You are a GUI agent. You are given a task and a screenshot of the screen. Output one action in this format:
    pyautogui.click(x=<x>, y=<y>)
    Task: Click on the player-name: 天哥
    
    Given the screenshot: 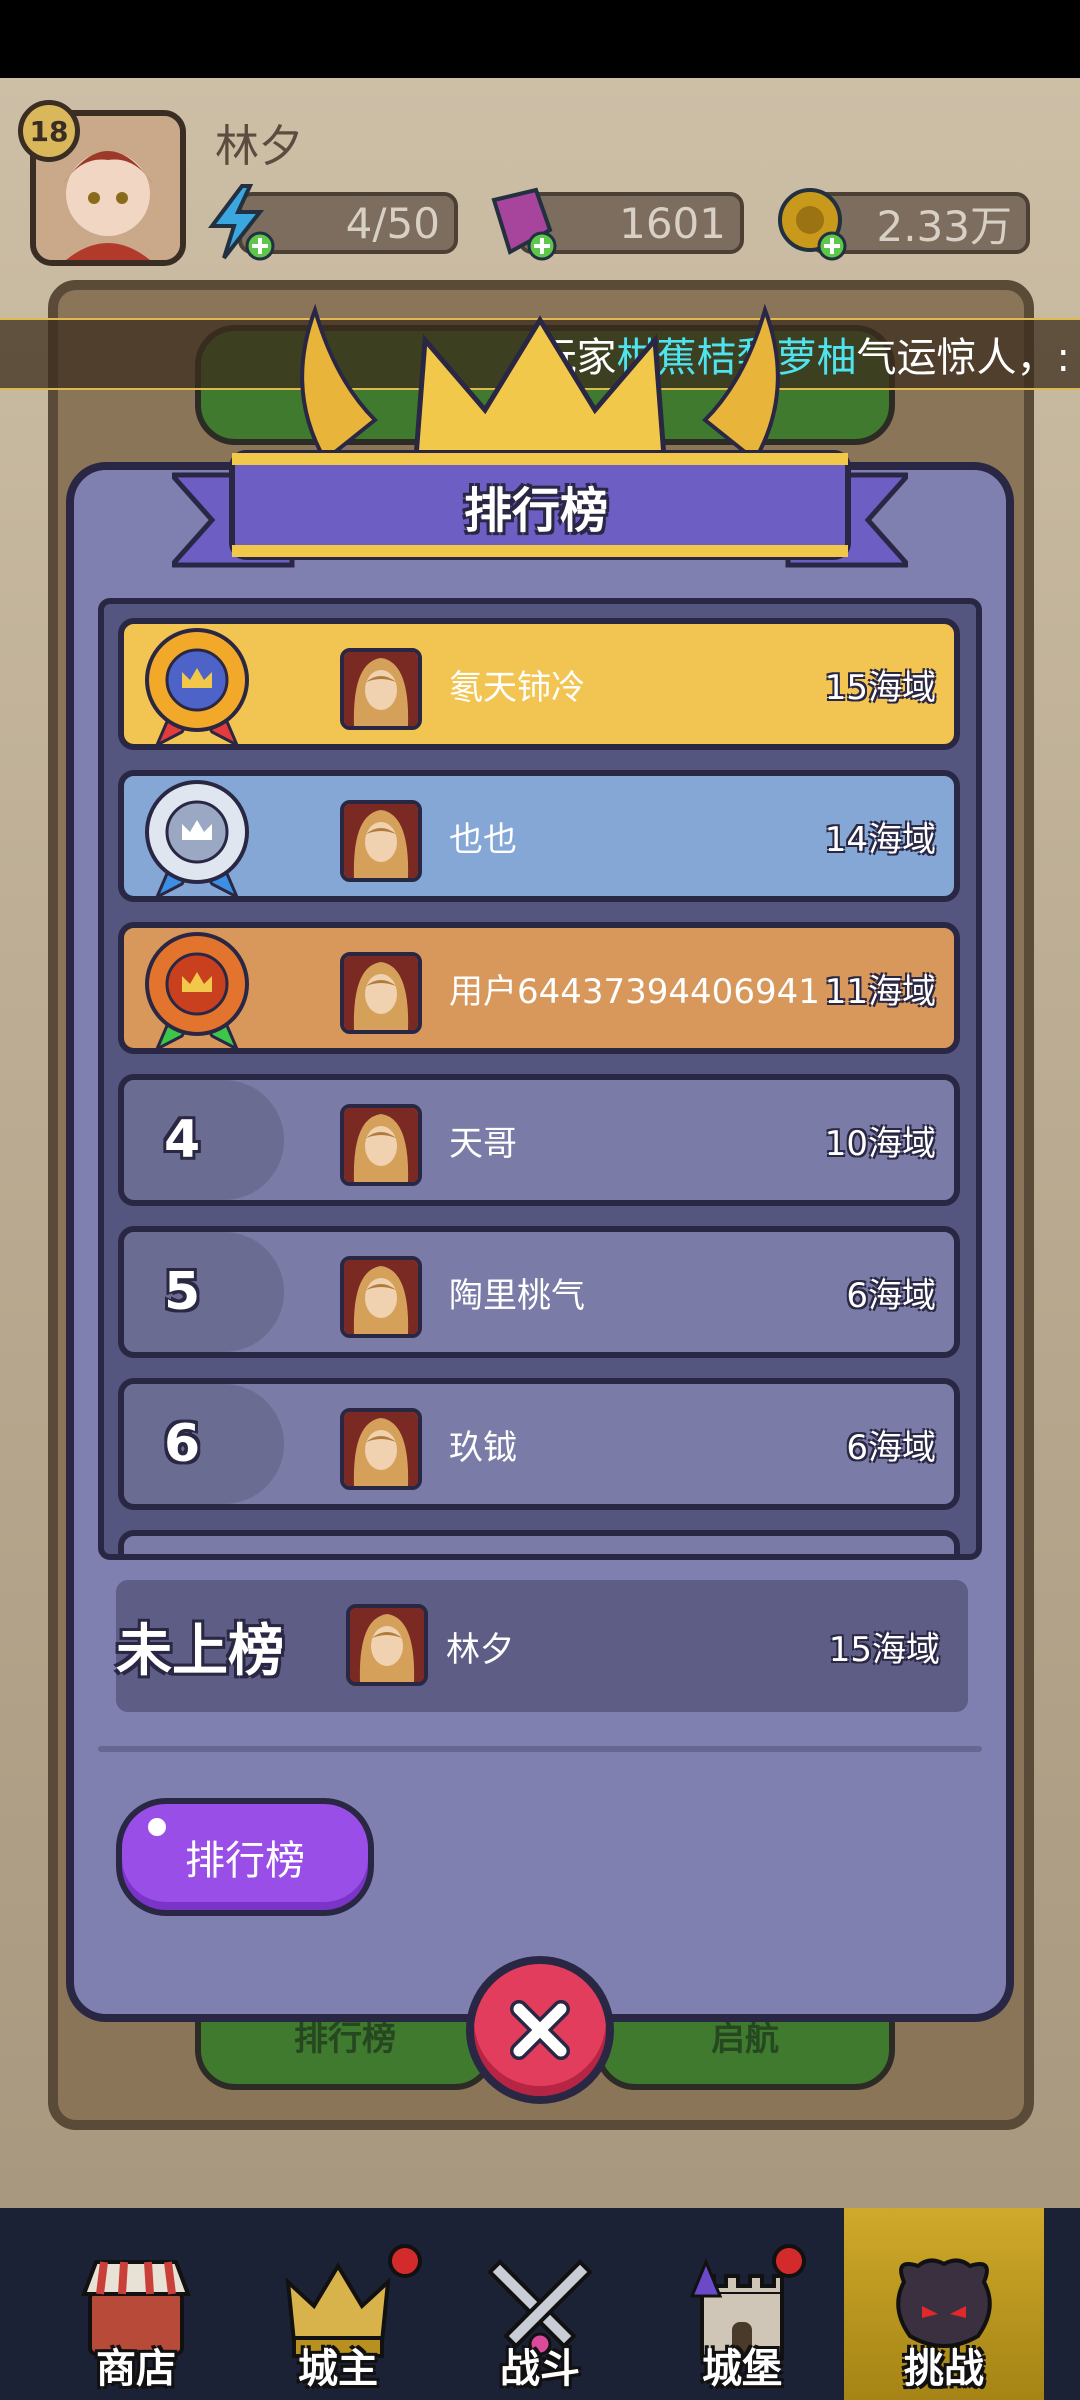 What is the action you would take?
    pyautogui.click(x=483, y=1143)
    